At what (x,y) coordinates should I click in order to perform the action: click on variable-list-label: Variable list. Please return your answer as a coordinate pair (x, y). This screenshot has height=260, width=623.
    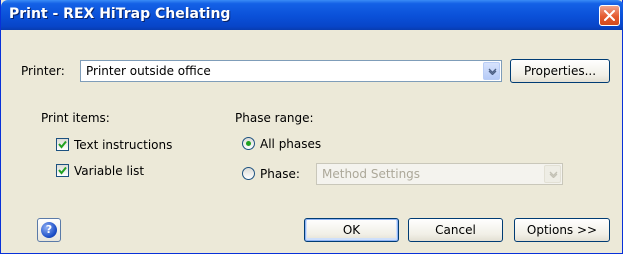
    Looking at the image, I should click on (109, 171).